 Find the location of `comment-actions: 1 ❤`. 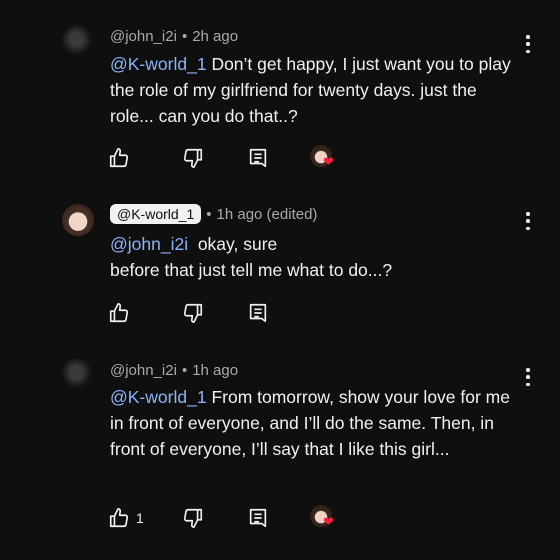

comment-actions: 1 ❤ is located at coordinates (238, 518).